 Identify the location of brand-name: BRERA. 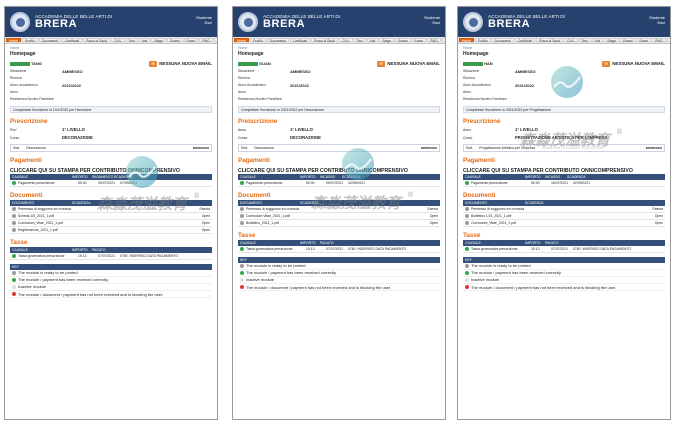
(284, 24).